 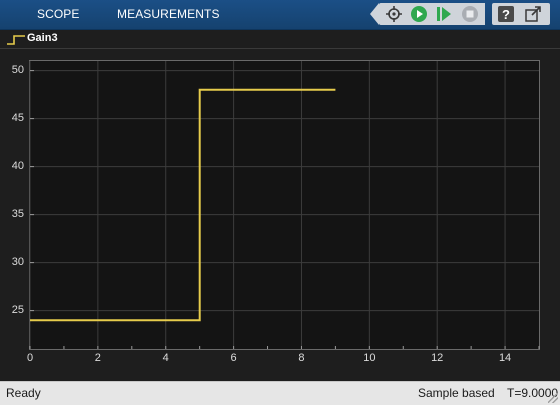 What do you see at coordinates (97, 358) in the screenshot?
I see `x-tick-label: 2` at bounding box center [97, 358].